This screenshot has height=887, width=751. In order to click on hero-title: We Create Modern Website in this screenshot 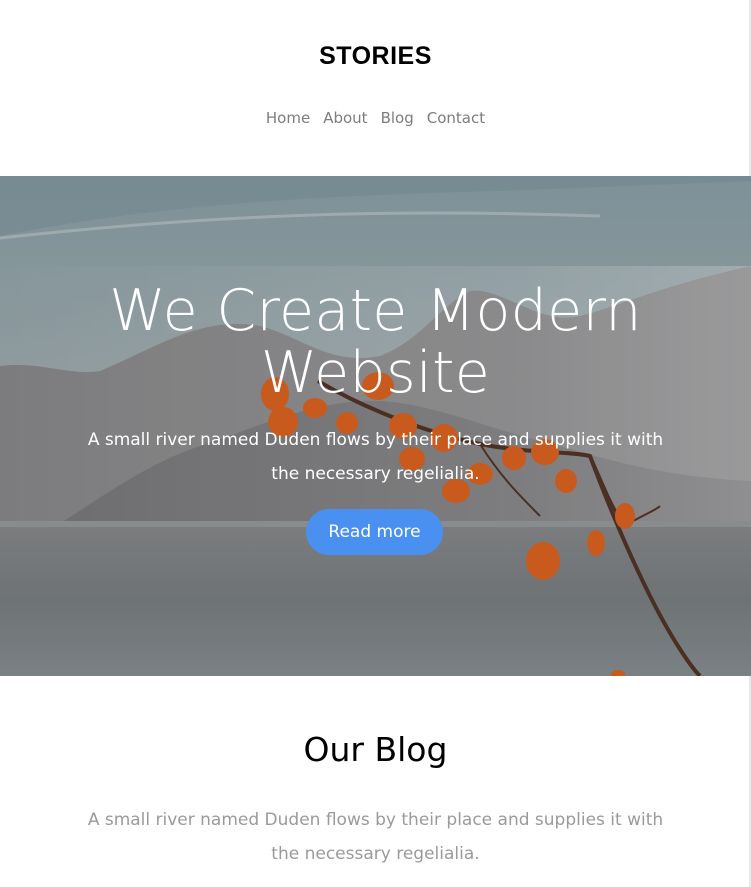, I will do `click(375, 342)`.